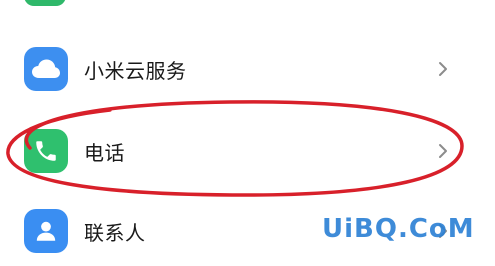 This screenshot has height=266, width=495. What do you see at coordinates (104, 152) in the screenshot?
I see `settings-item-label: 电话` at bounding box center [104, 152].